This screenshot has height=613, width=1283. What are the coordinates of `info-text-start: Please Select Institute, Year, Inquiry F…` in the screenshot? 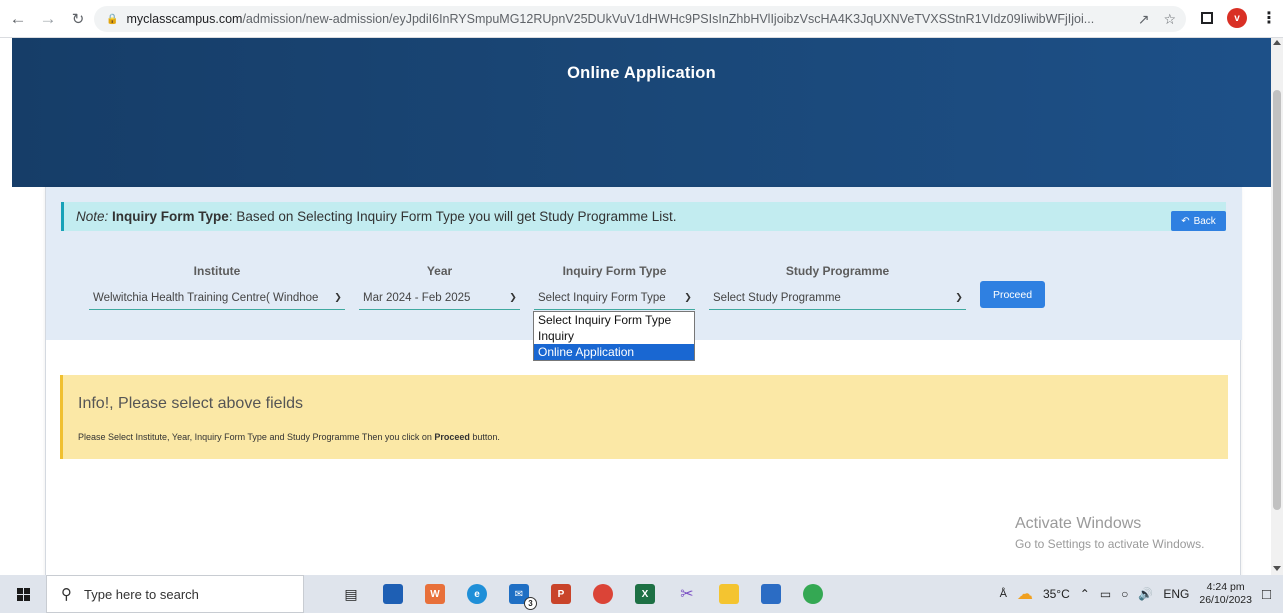 It's located at (256, 437).